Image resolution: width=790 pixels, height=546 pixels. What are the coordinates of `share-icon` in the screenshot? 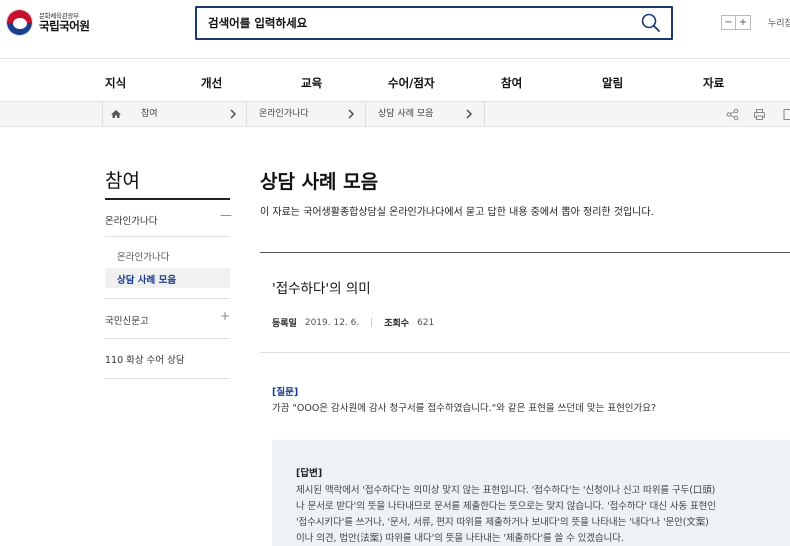 It's located at (732, 114).